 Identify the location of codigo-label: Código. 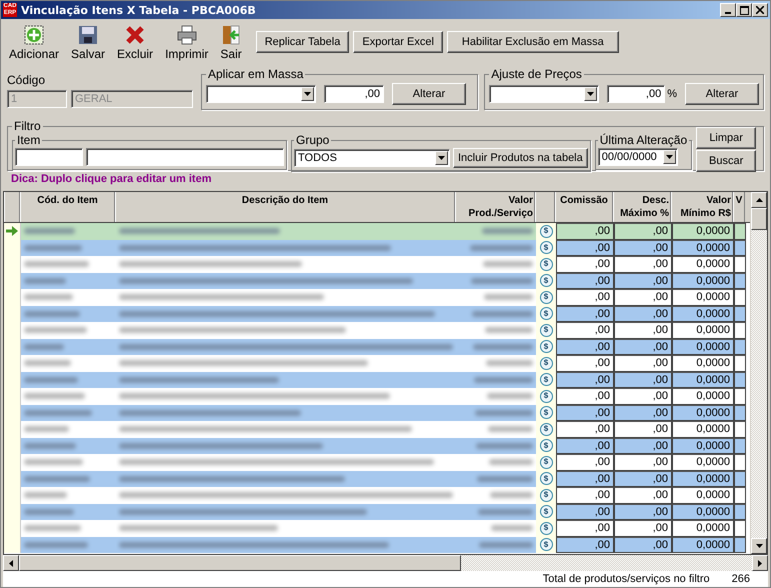
(26, 80).